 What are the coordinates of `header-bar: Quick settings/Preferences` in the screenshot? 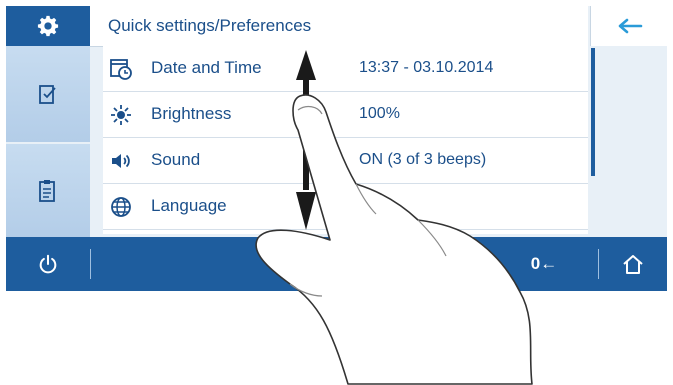 It's located at (339, 26).